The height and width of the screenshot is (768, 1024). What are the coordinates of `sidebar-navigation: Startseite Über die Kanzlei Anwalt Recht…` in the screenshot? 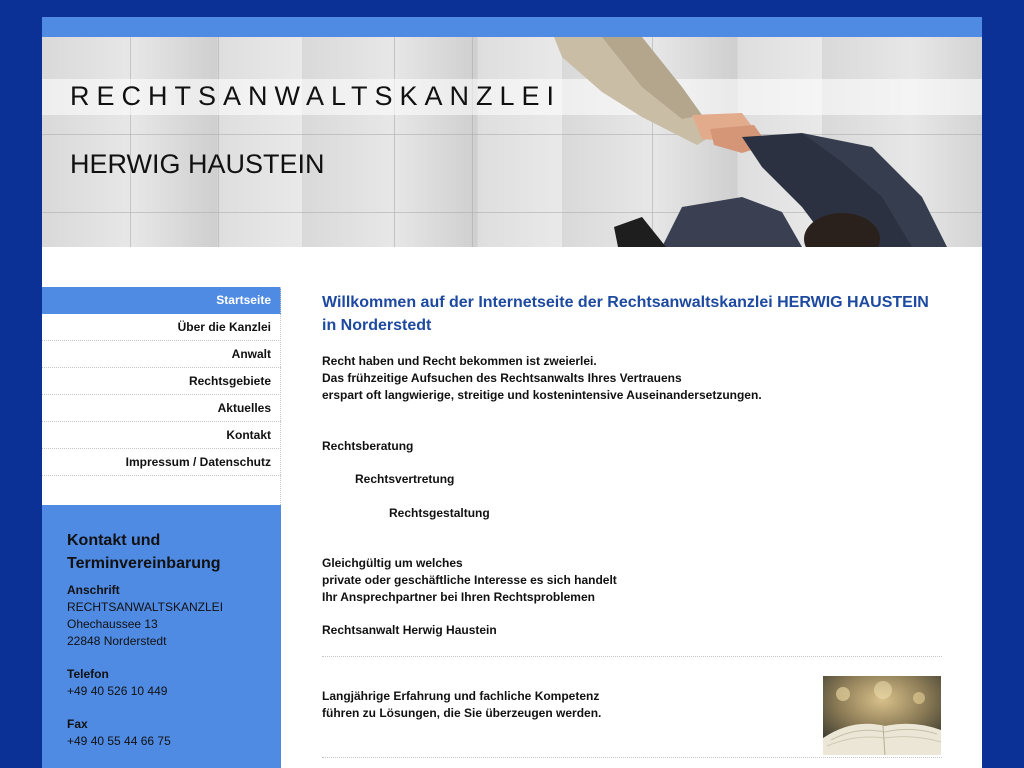 It's located at (161, 381).